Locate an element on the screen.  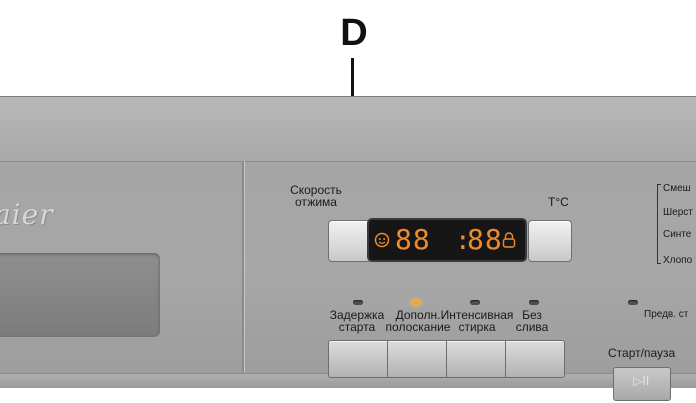
option-label-line2: стирка is located at coordinates (477, 327).